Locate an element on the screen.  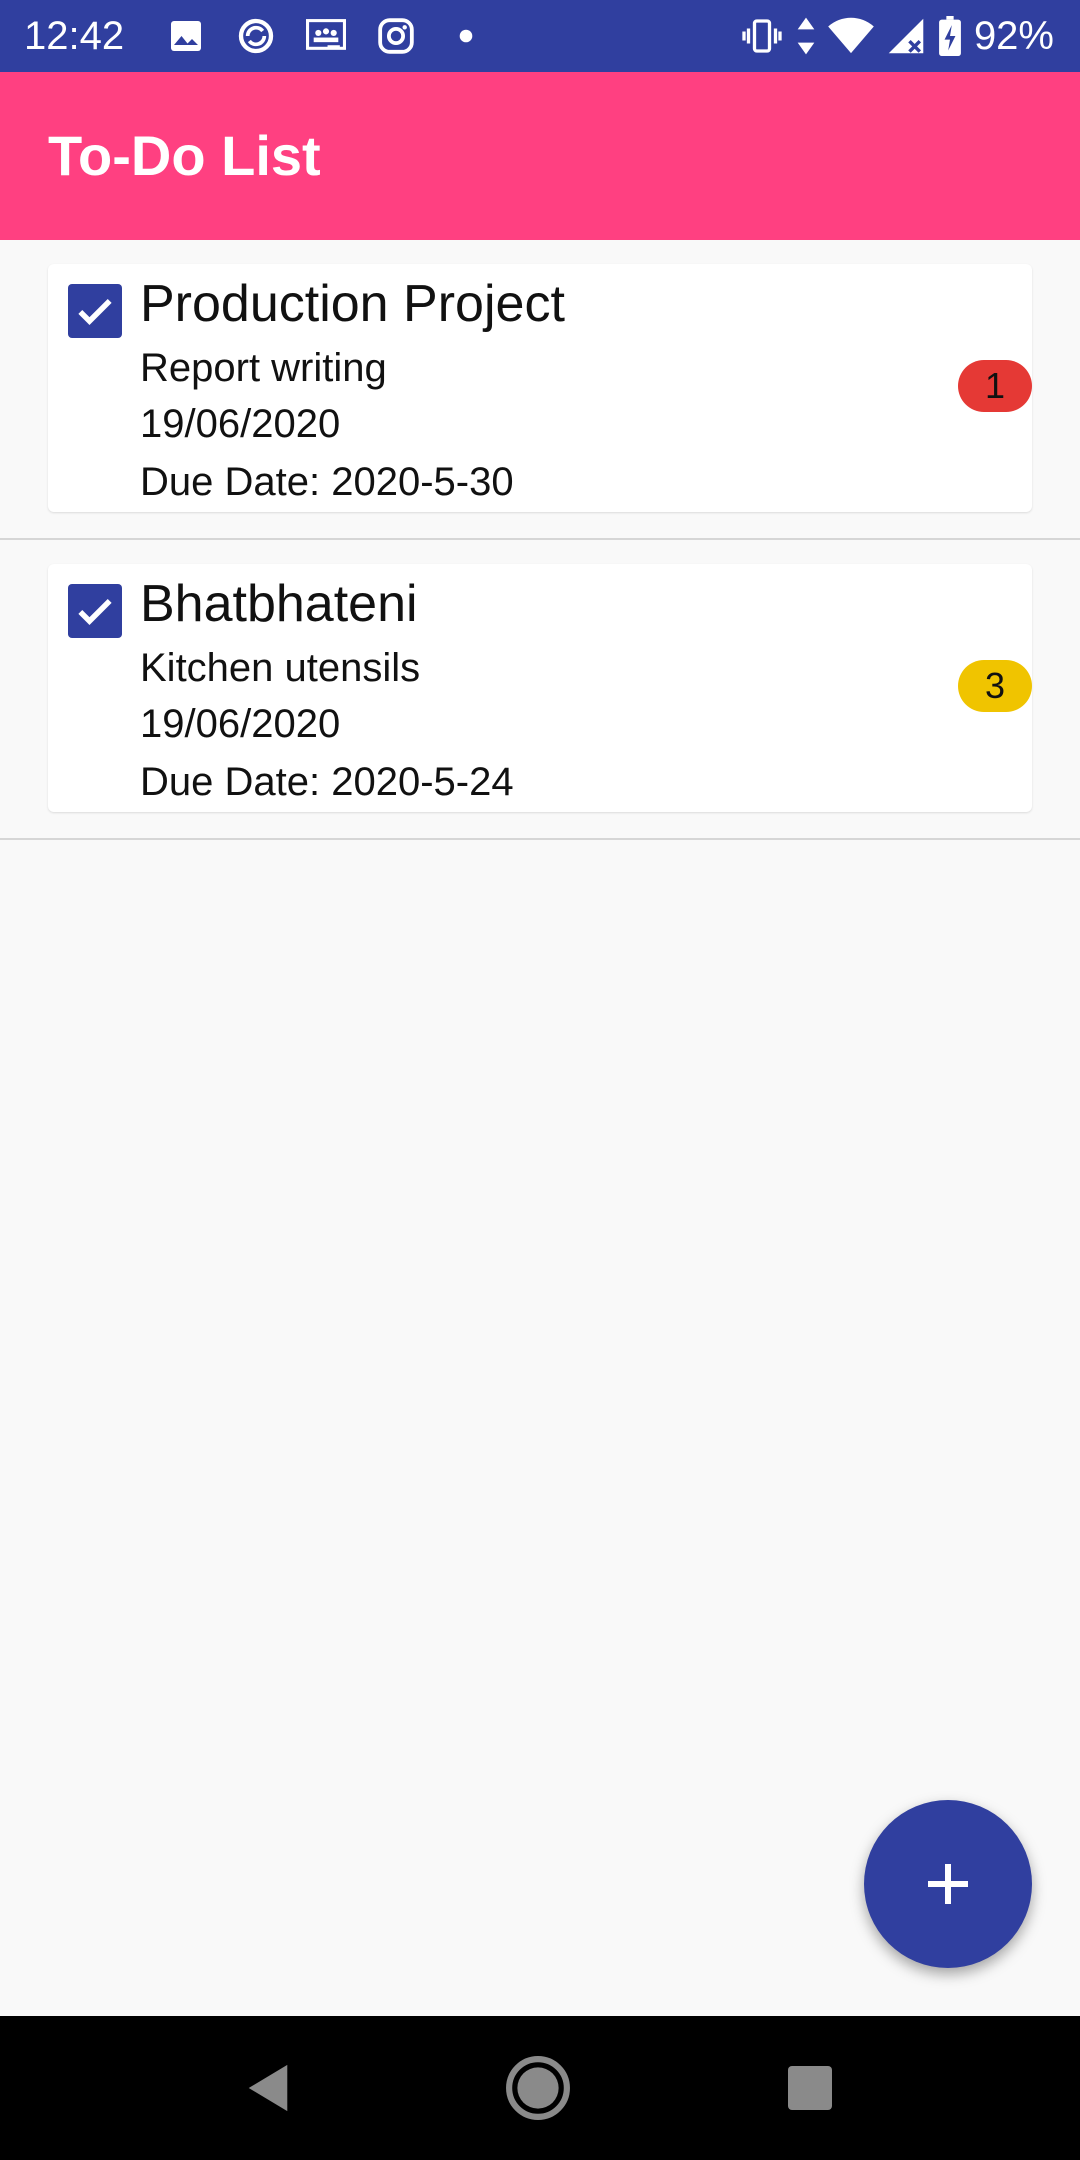
add-task-button is located at coordinates (948, 1884).